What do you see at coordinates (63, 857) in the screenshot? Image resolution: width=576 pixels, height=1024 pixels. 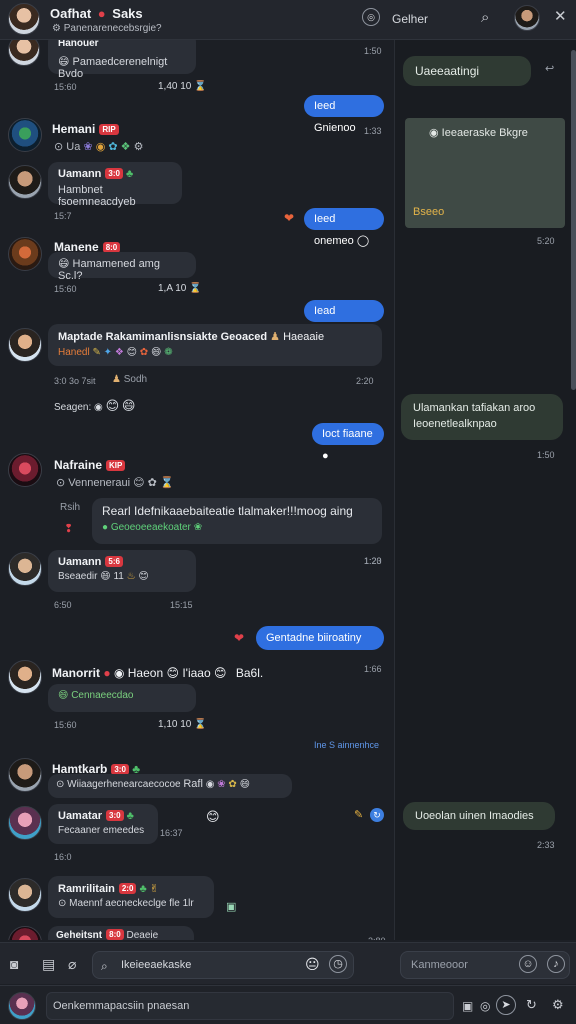 I see `timestamp: 16:0` at bounding box center [63, 857].